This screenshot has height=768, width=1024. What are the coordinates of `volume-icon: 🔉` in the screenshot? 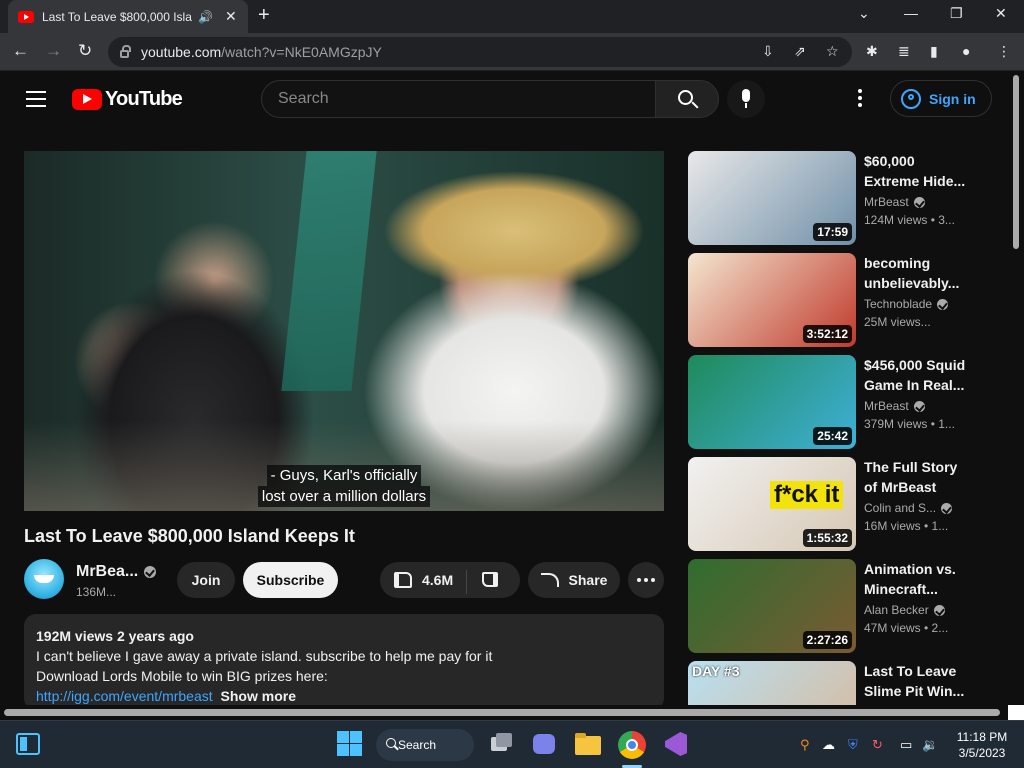 It's located at (930, 745).